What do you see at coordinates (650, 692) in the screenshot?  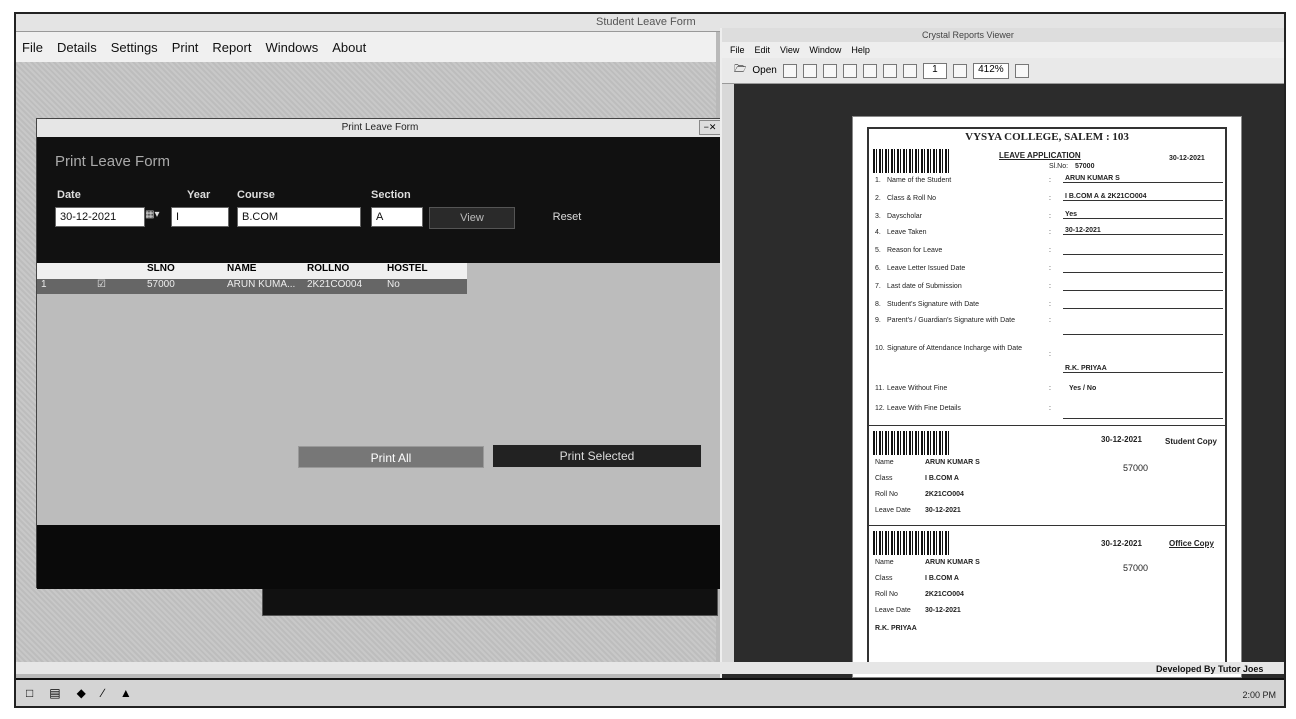 I see `taskbar: □ ▤ ◆ ∕ ▲` at bounding box center [650, 692].